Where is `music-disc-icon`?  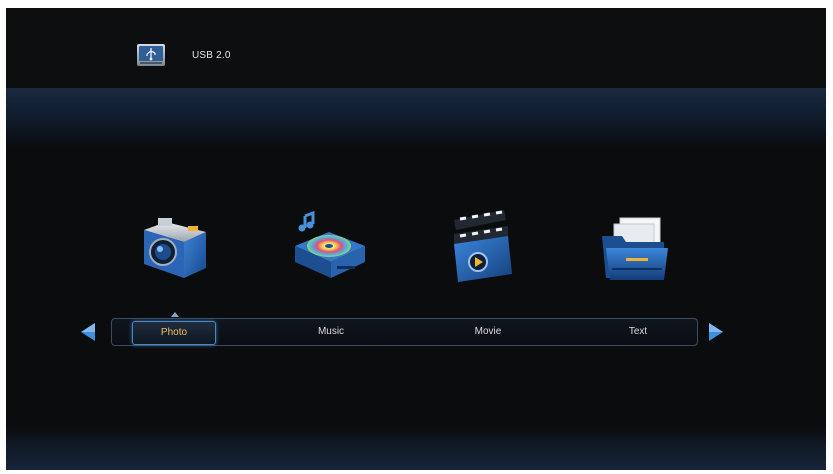 music-disc-icon is located at coordinates (329, 246).